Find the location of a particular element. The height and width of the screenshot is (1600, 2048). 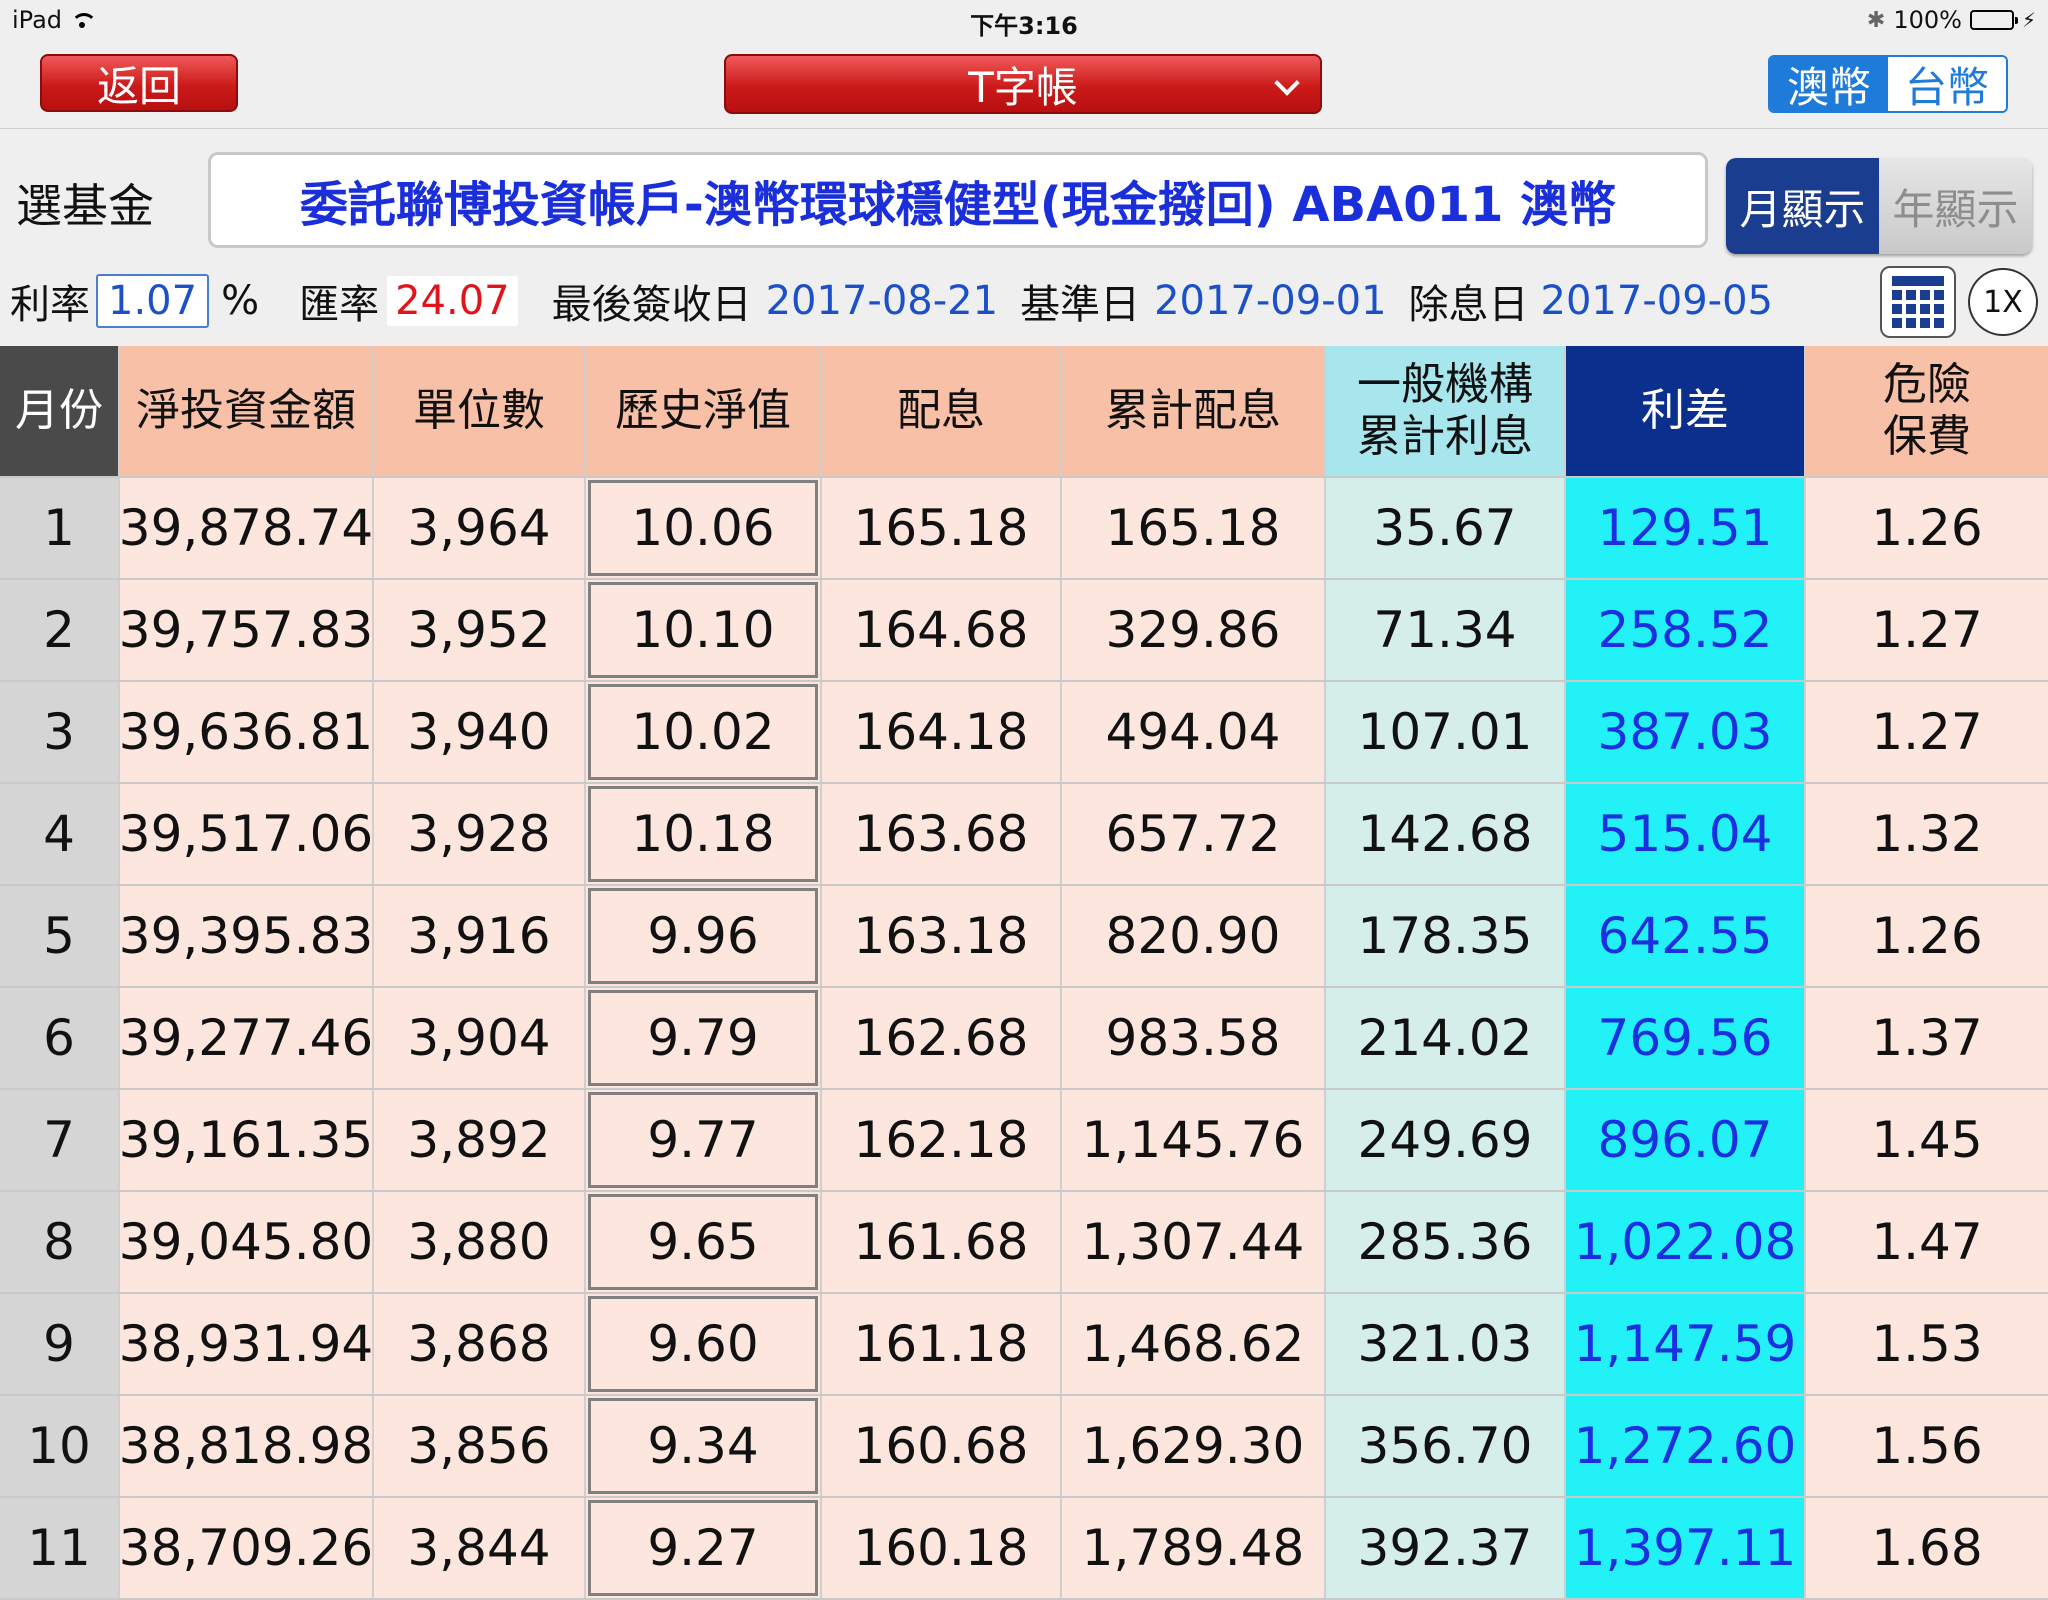

nav-history-input: 9.34 is located at coordinates (703, 1446).